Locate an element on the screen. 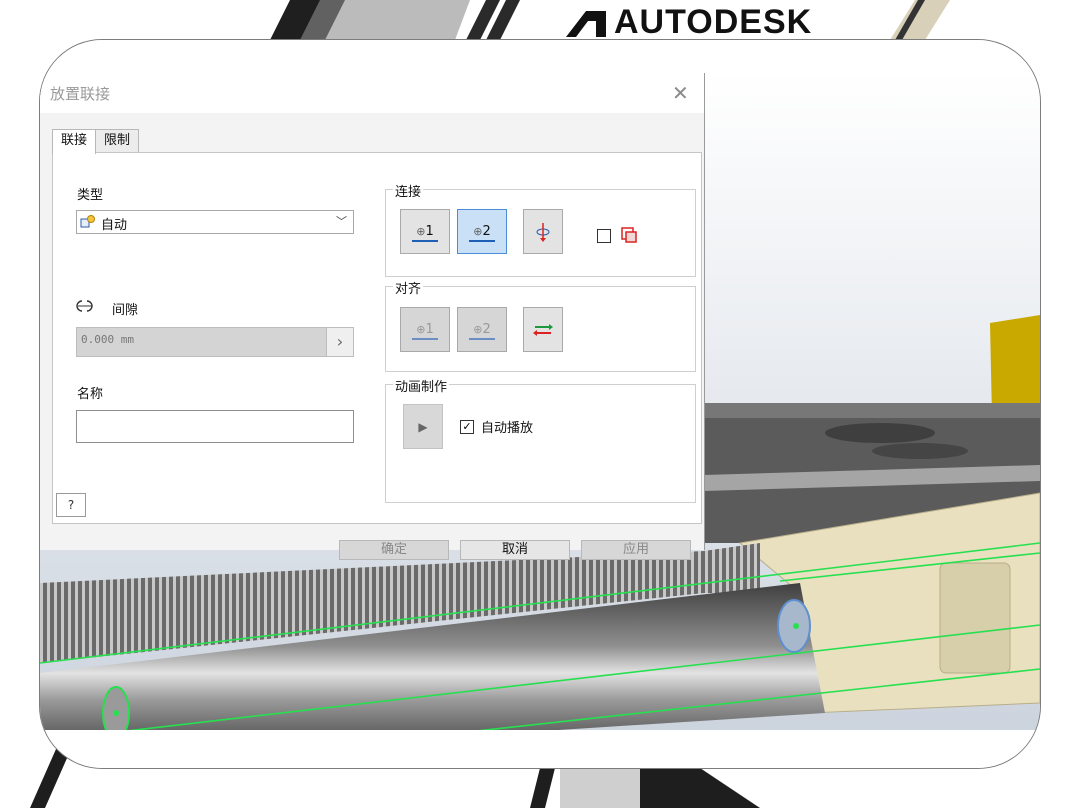  flip-component-button is located at coordinates (543, 231).